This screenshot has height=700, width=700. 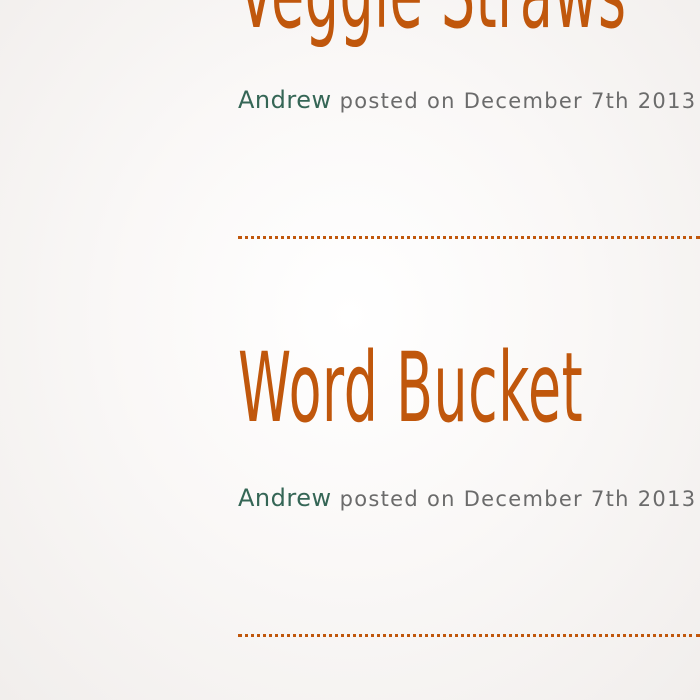 I want to click on post-title: Veggie Straws, so click(x=432, y=21).